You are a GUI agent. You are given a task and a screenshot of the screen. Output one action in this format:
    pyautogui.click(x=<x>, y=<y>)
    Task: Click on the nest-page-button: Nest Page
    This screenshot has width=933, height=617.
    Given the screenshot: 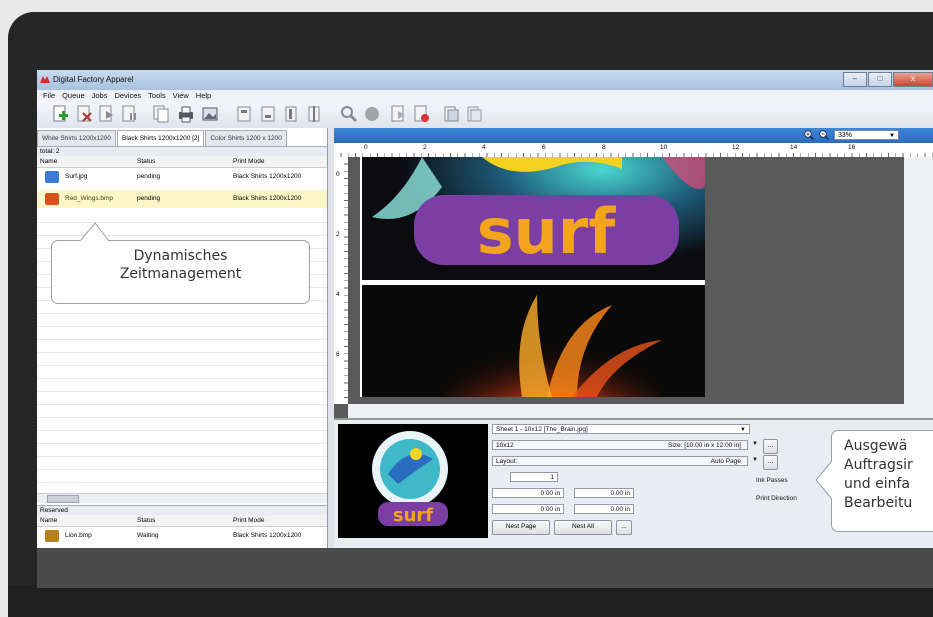 What is the action you would take?
    pyautogui.click(x=521, y=527)
    